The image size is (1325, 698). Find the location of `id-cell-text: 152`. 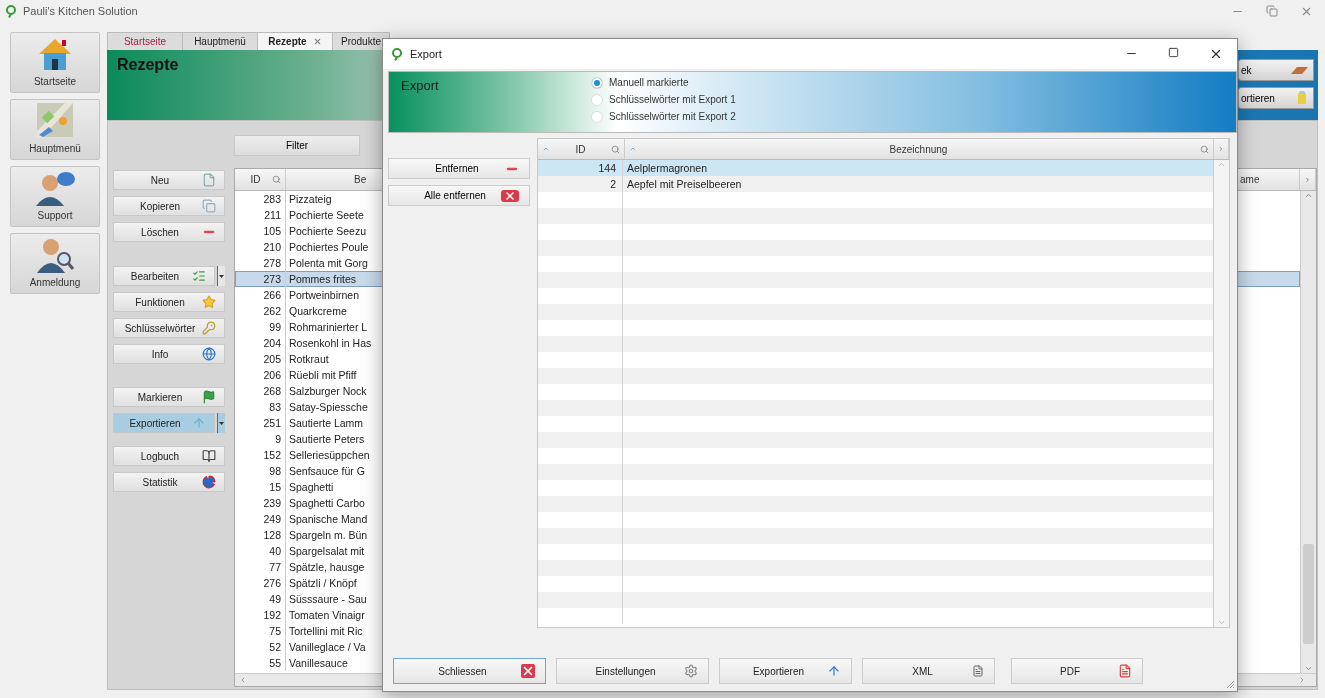

id-cell-text: 152 is located at coordinates (272, 455).